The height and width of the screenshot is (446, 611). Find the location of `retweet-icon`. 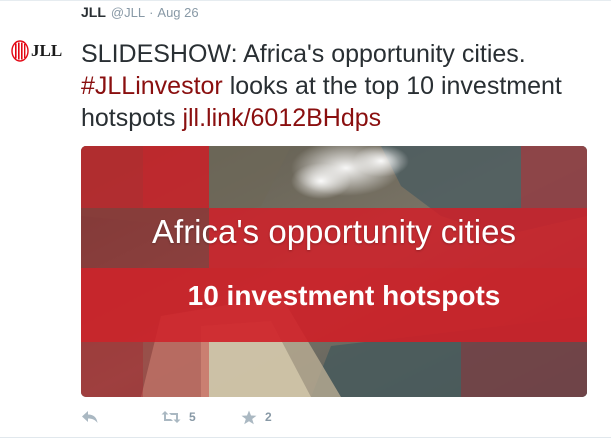

retweet-icon is located at coordinates (171, 417).